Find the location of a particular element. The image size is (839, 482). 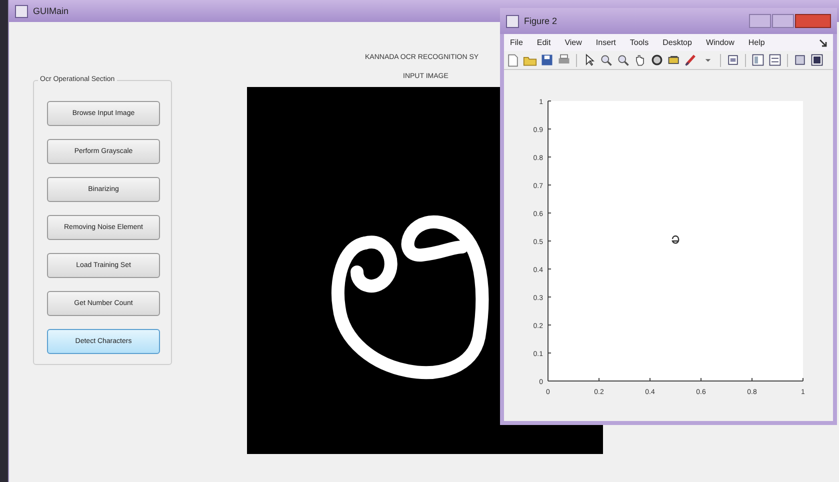

menu-item: Desktop is located at coordinates (677, 42).